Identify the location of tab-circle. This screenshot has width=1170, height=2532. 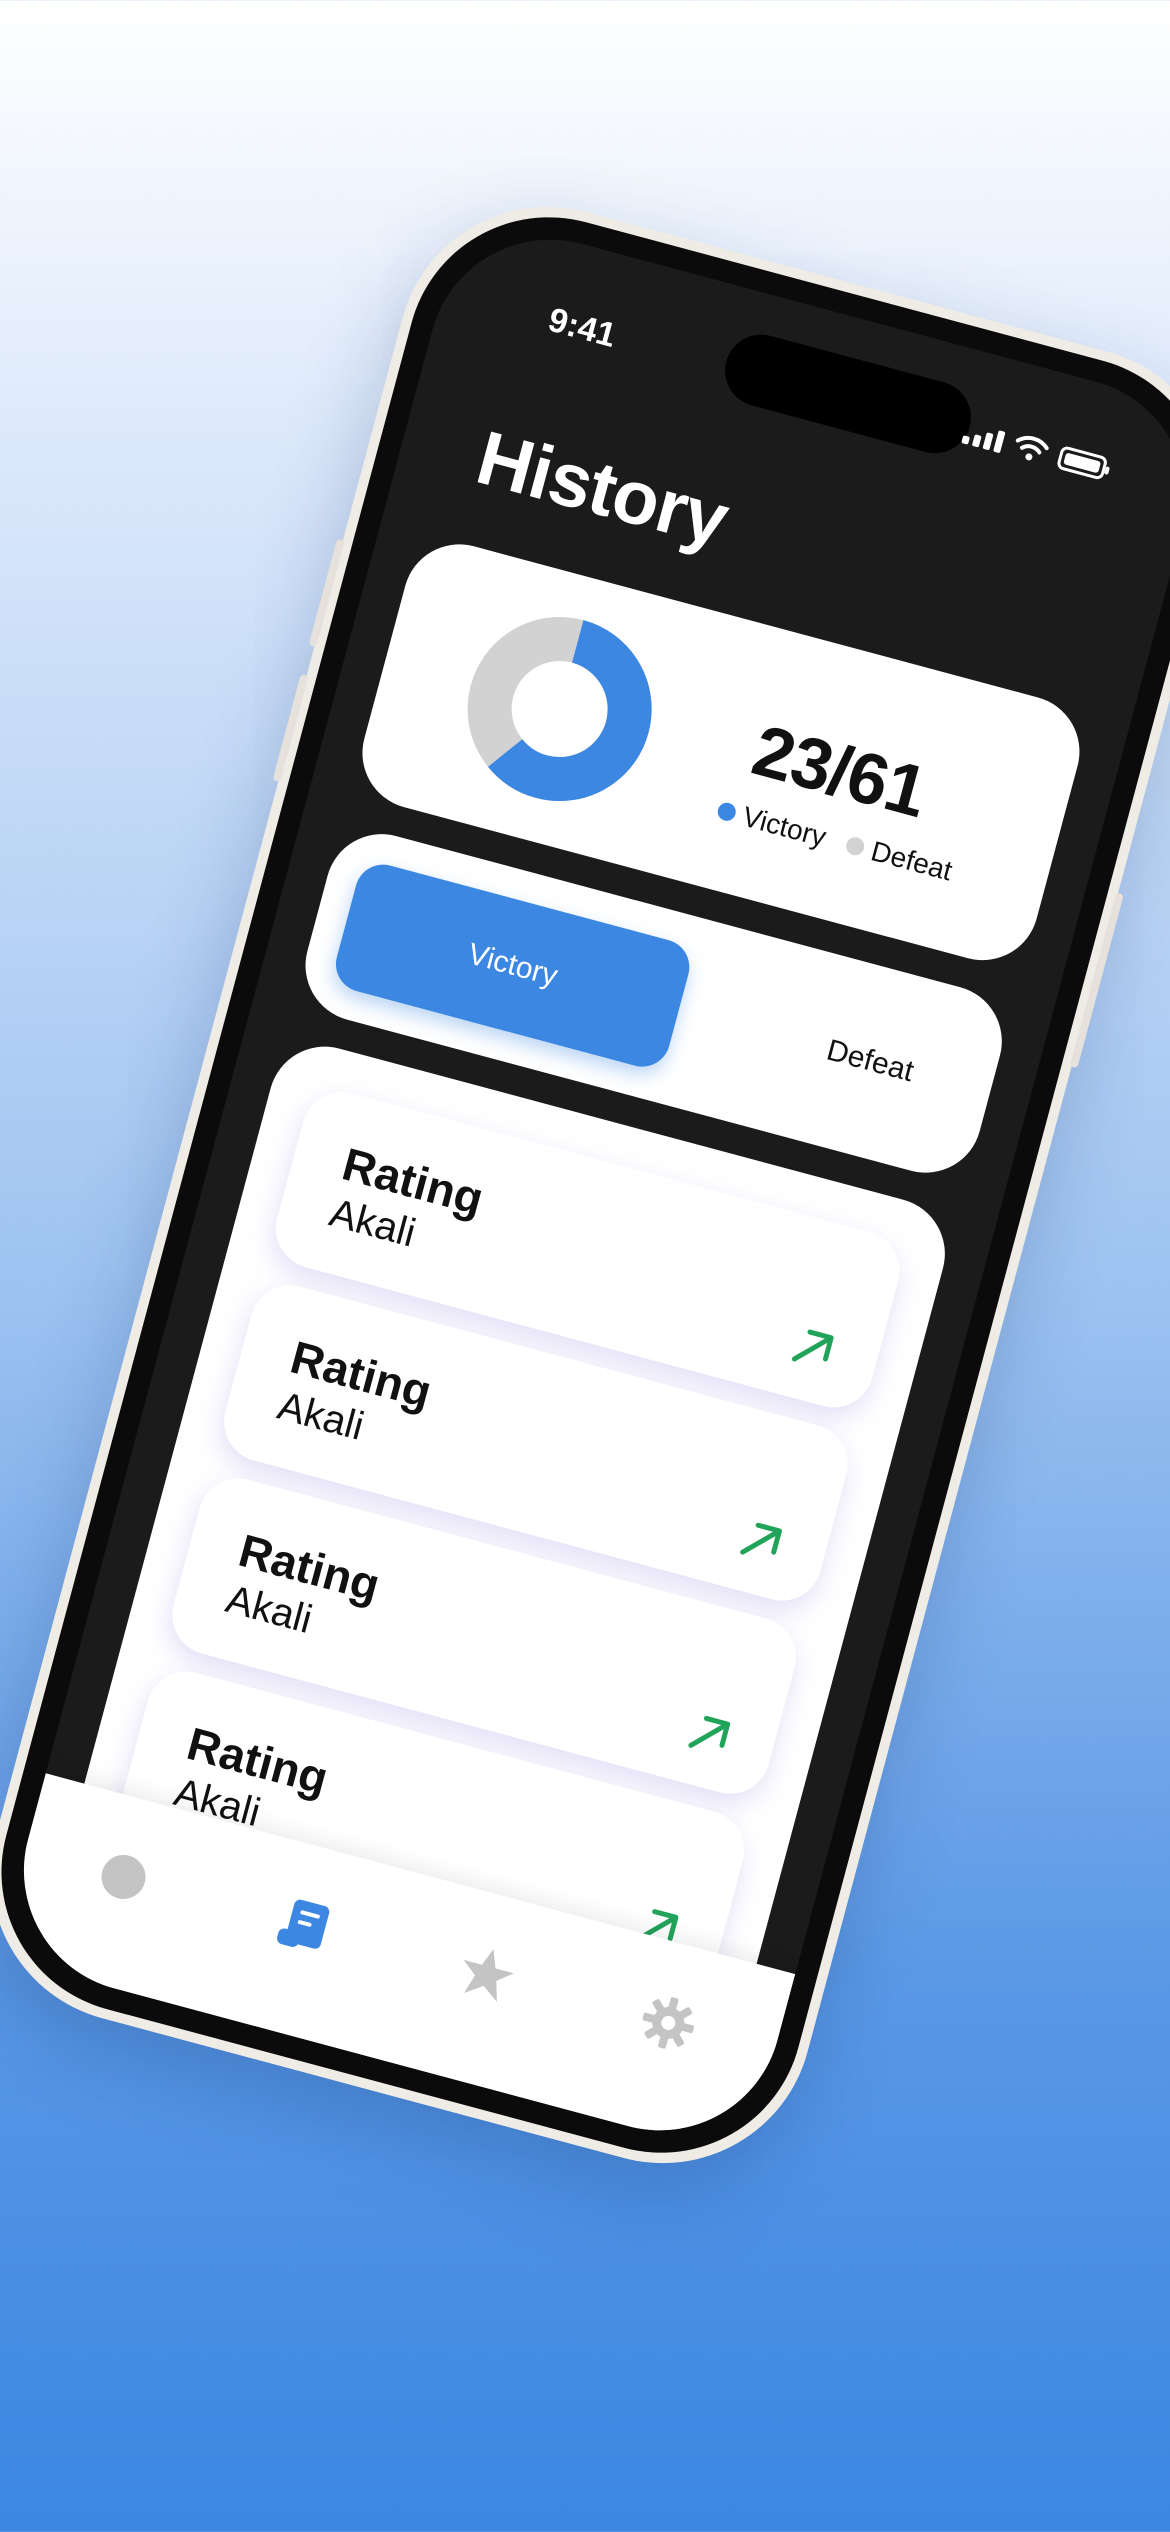
(123, 1877).